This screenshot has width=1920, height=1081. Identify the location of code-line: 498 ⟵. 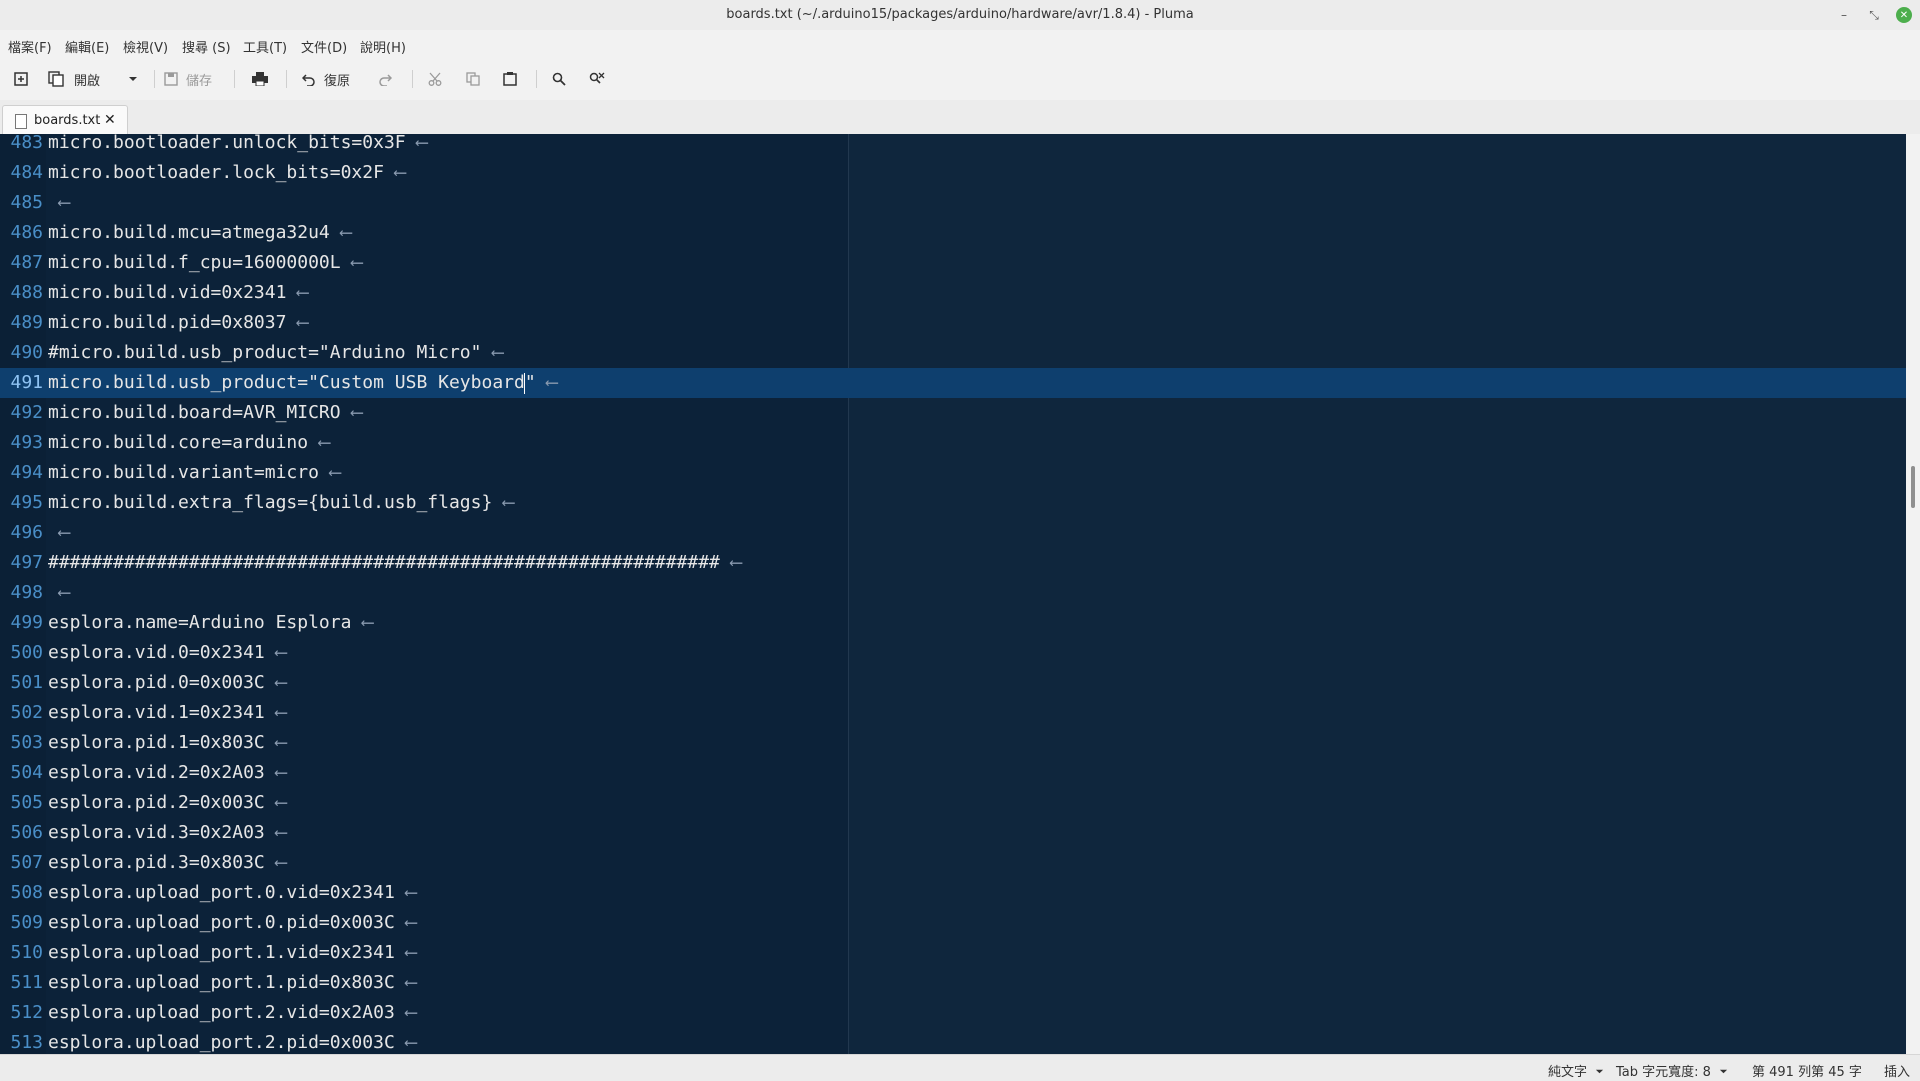
(953, 593).